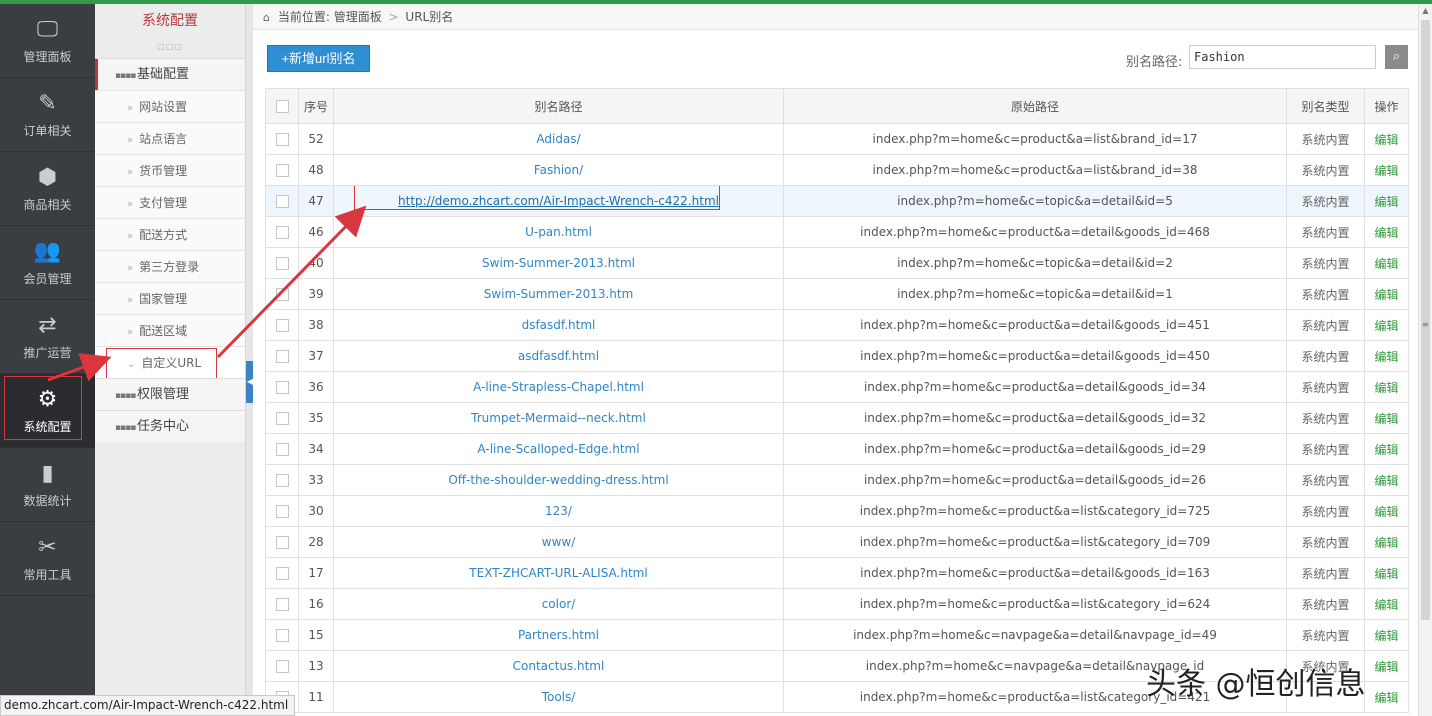  Describe the element at coordinates (170, 394) in the screenshot. I see `submenu-group: ▪▪▪▪ 权限管理` at that location.